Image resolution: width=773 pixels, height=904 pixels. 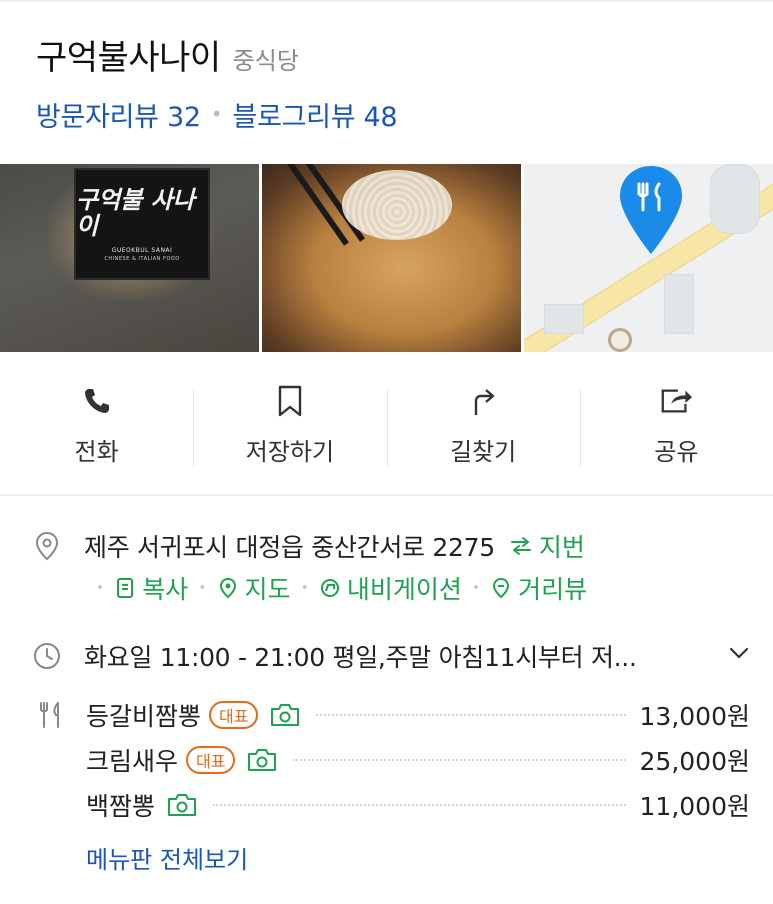 What do you see at coordinates (501, 588) in the screenshot?
I see `street-view-icon` at bounding box center [501, 588].